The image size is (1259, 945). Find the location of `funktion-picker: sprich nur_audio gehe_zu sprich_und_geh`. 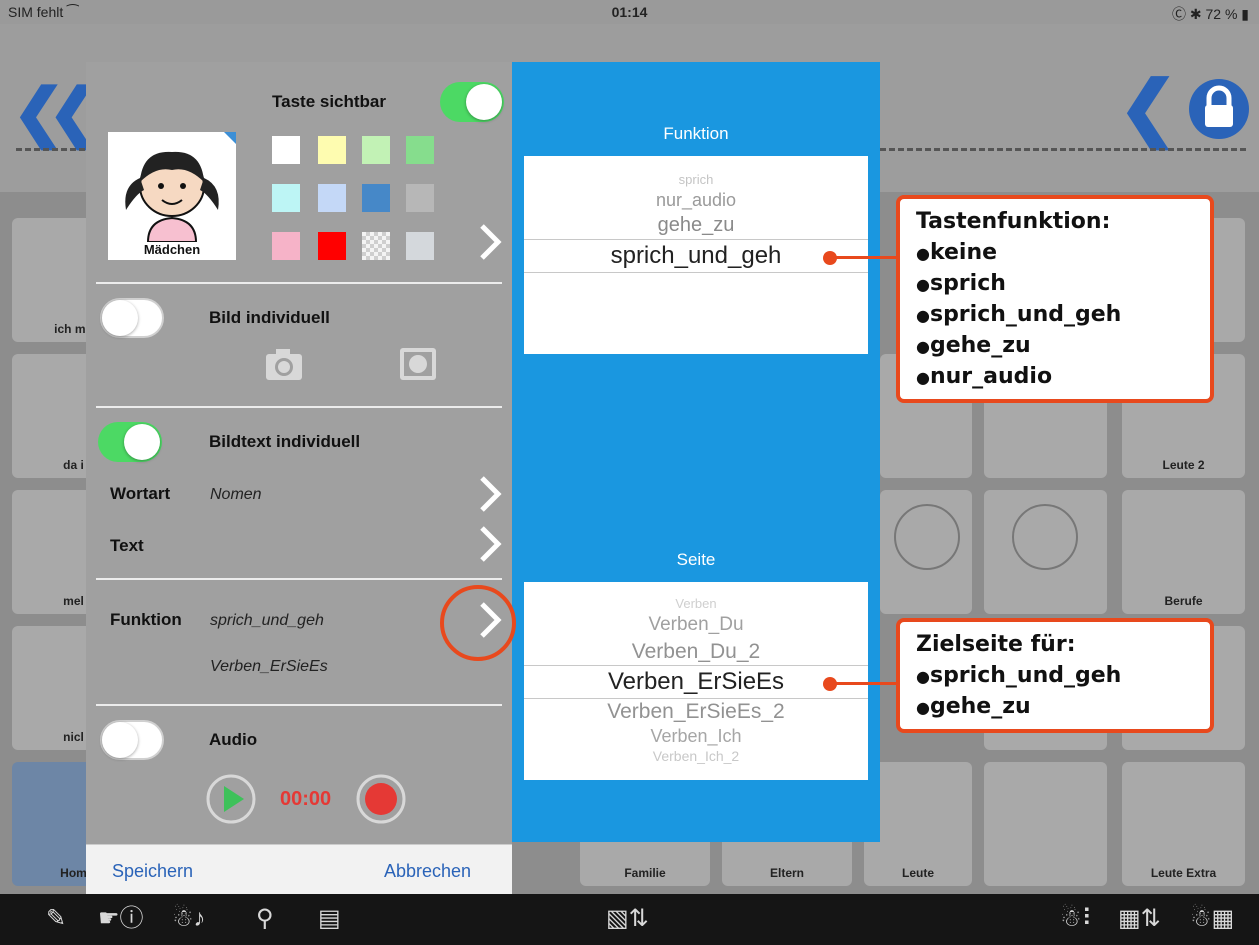

funktion-picker: sprich nur_audio gehe_zu sprich_und_geh is located at coordinates (696, 255).